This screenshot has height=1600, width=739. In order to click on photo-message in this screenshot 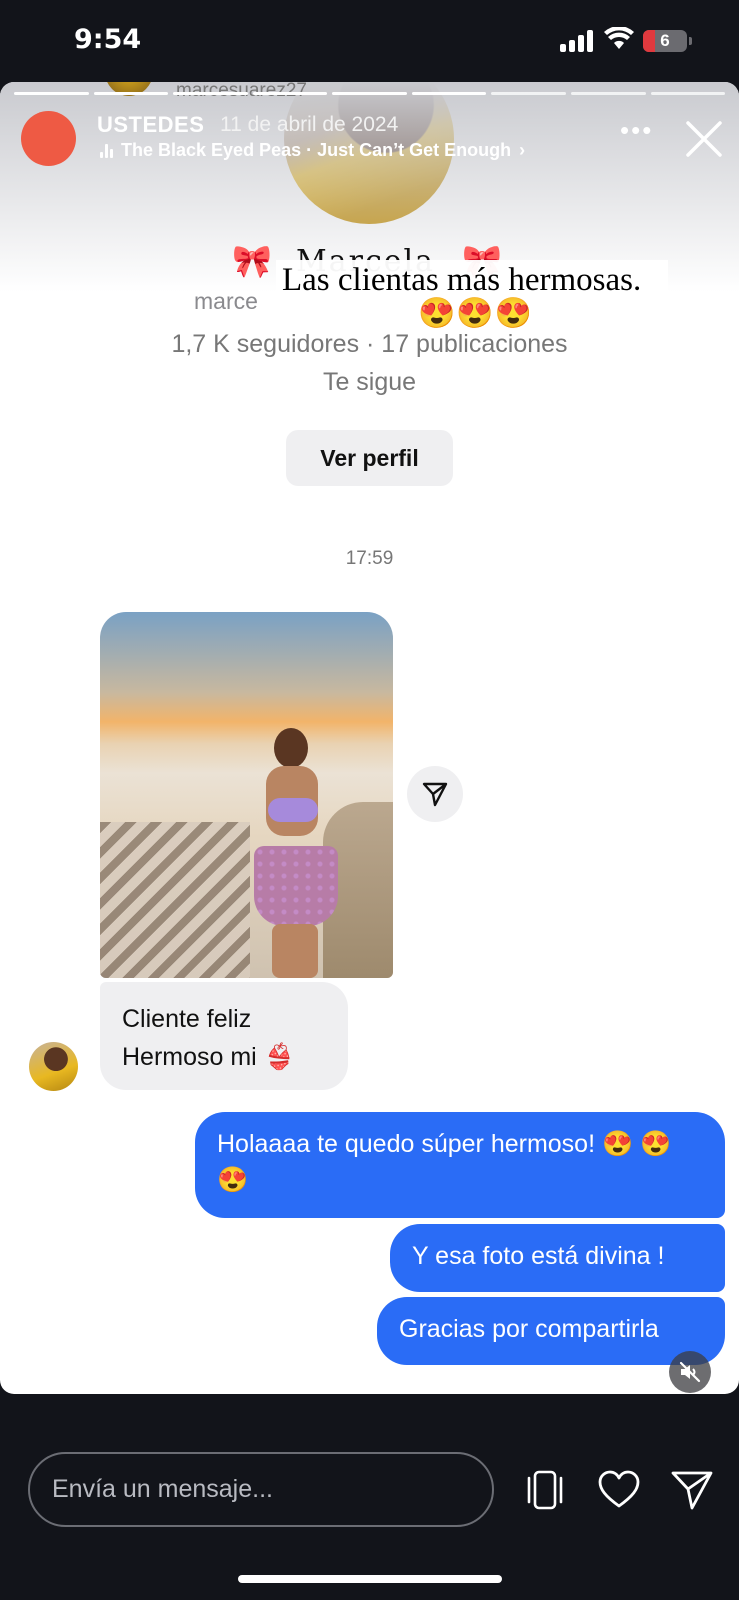, I will do `click(246, 795)`.